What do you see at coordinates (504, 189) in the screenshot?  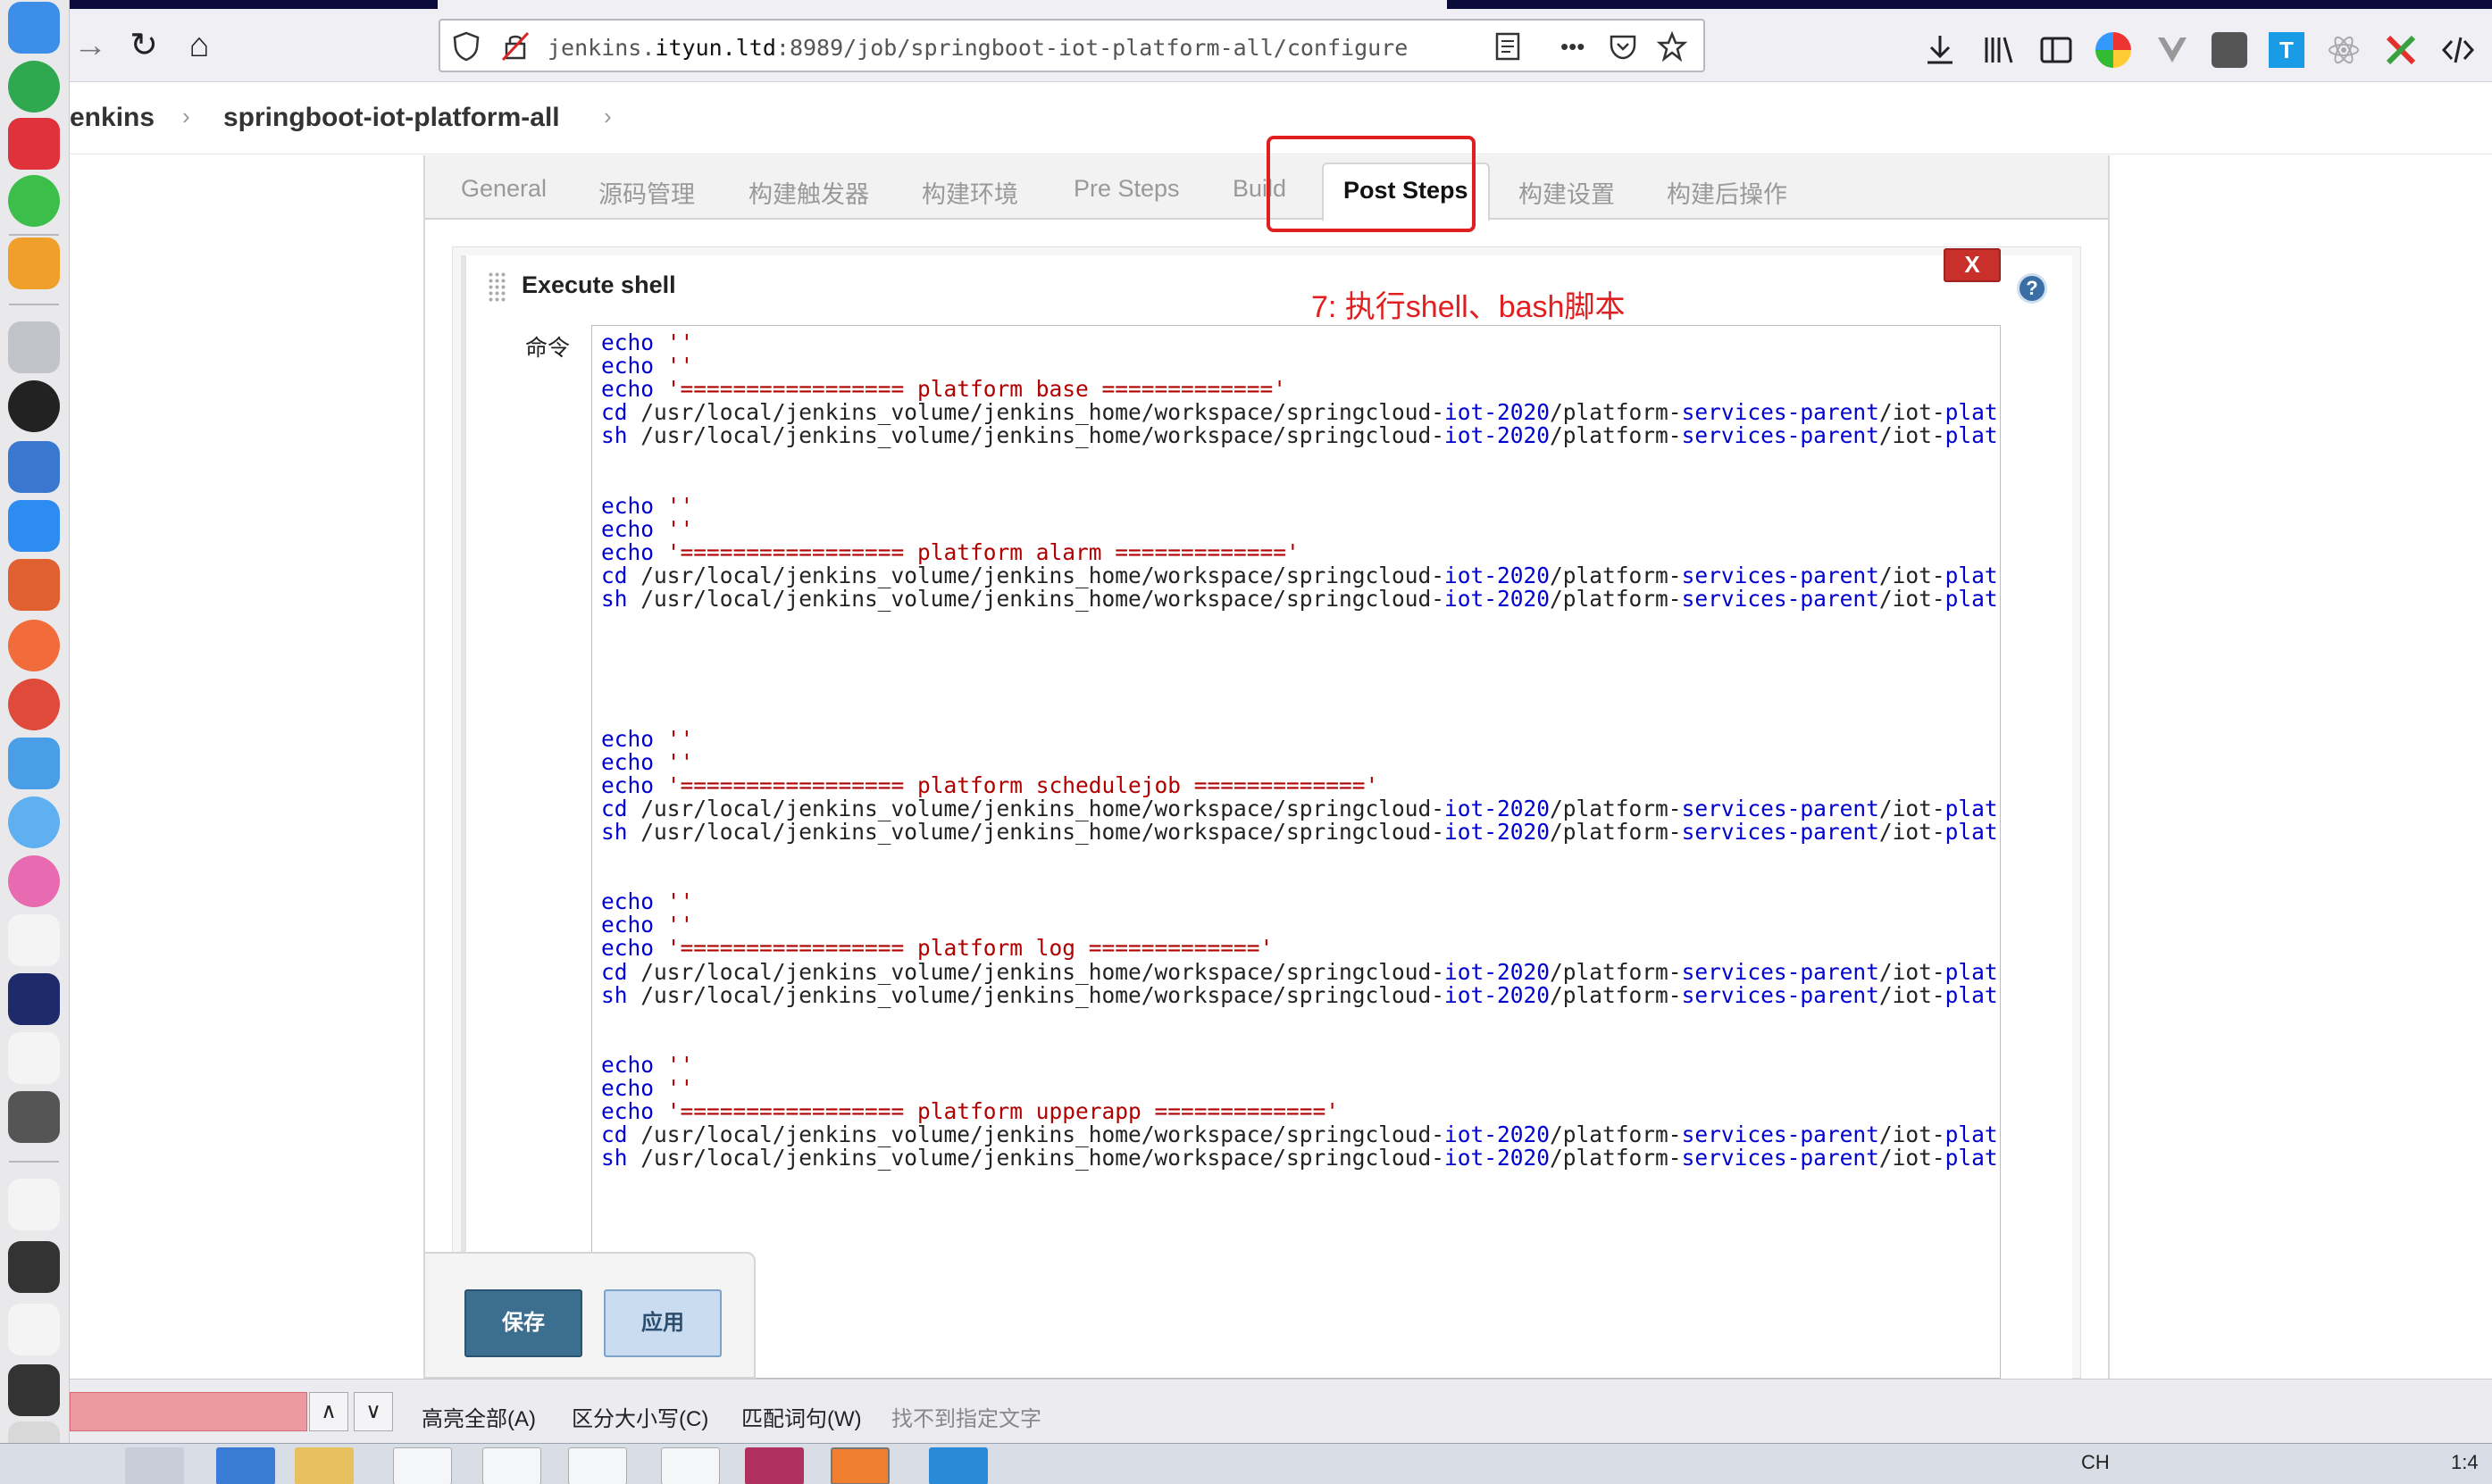 I see `tab-general: General` at bounding box center [504, 189].